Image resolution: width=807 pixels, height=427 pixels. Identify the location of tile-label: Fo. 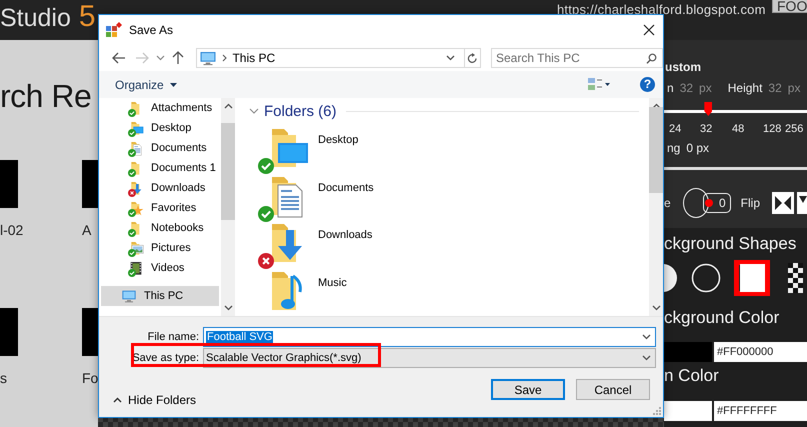
(90, 378).